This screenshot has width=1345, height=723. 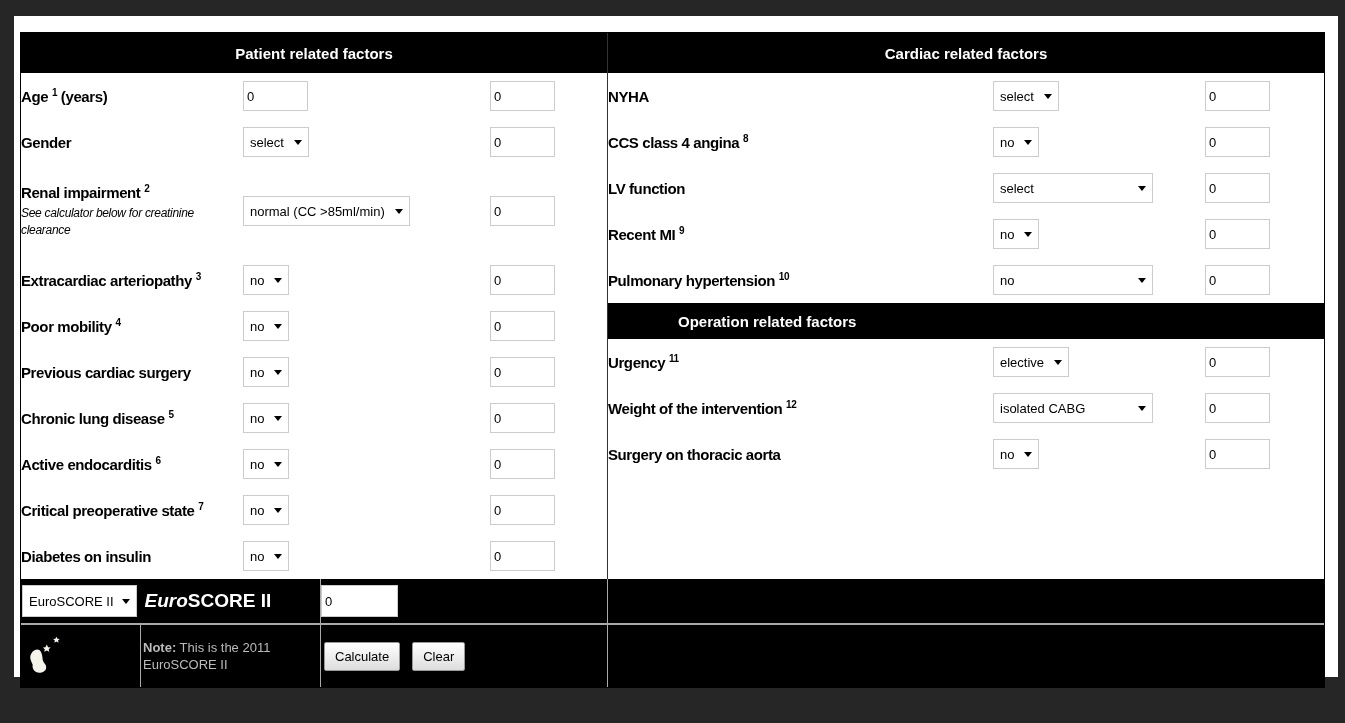 What do you see at coordinates (359, 601) in the screenshot?
I see `result-field: 0` at bounding box center [359, 601].